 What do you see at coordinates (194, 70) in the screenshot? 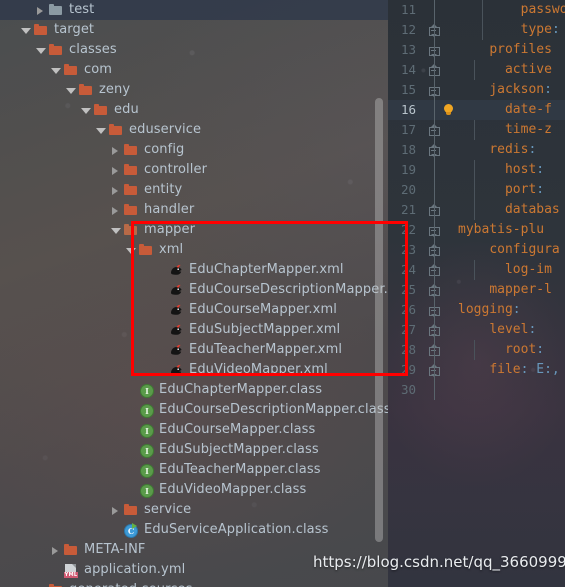
I see `tree-folder-row: com` at bounding box center [194, 70].